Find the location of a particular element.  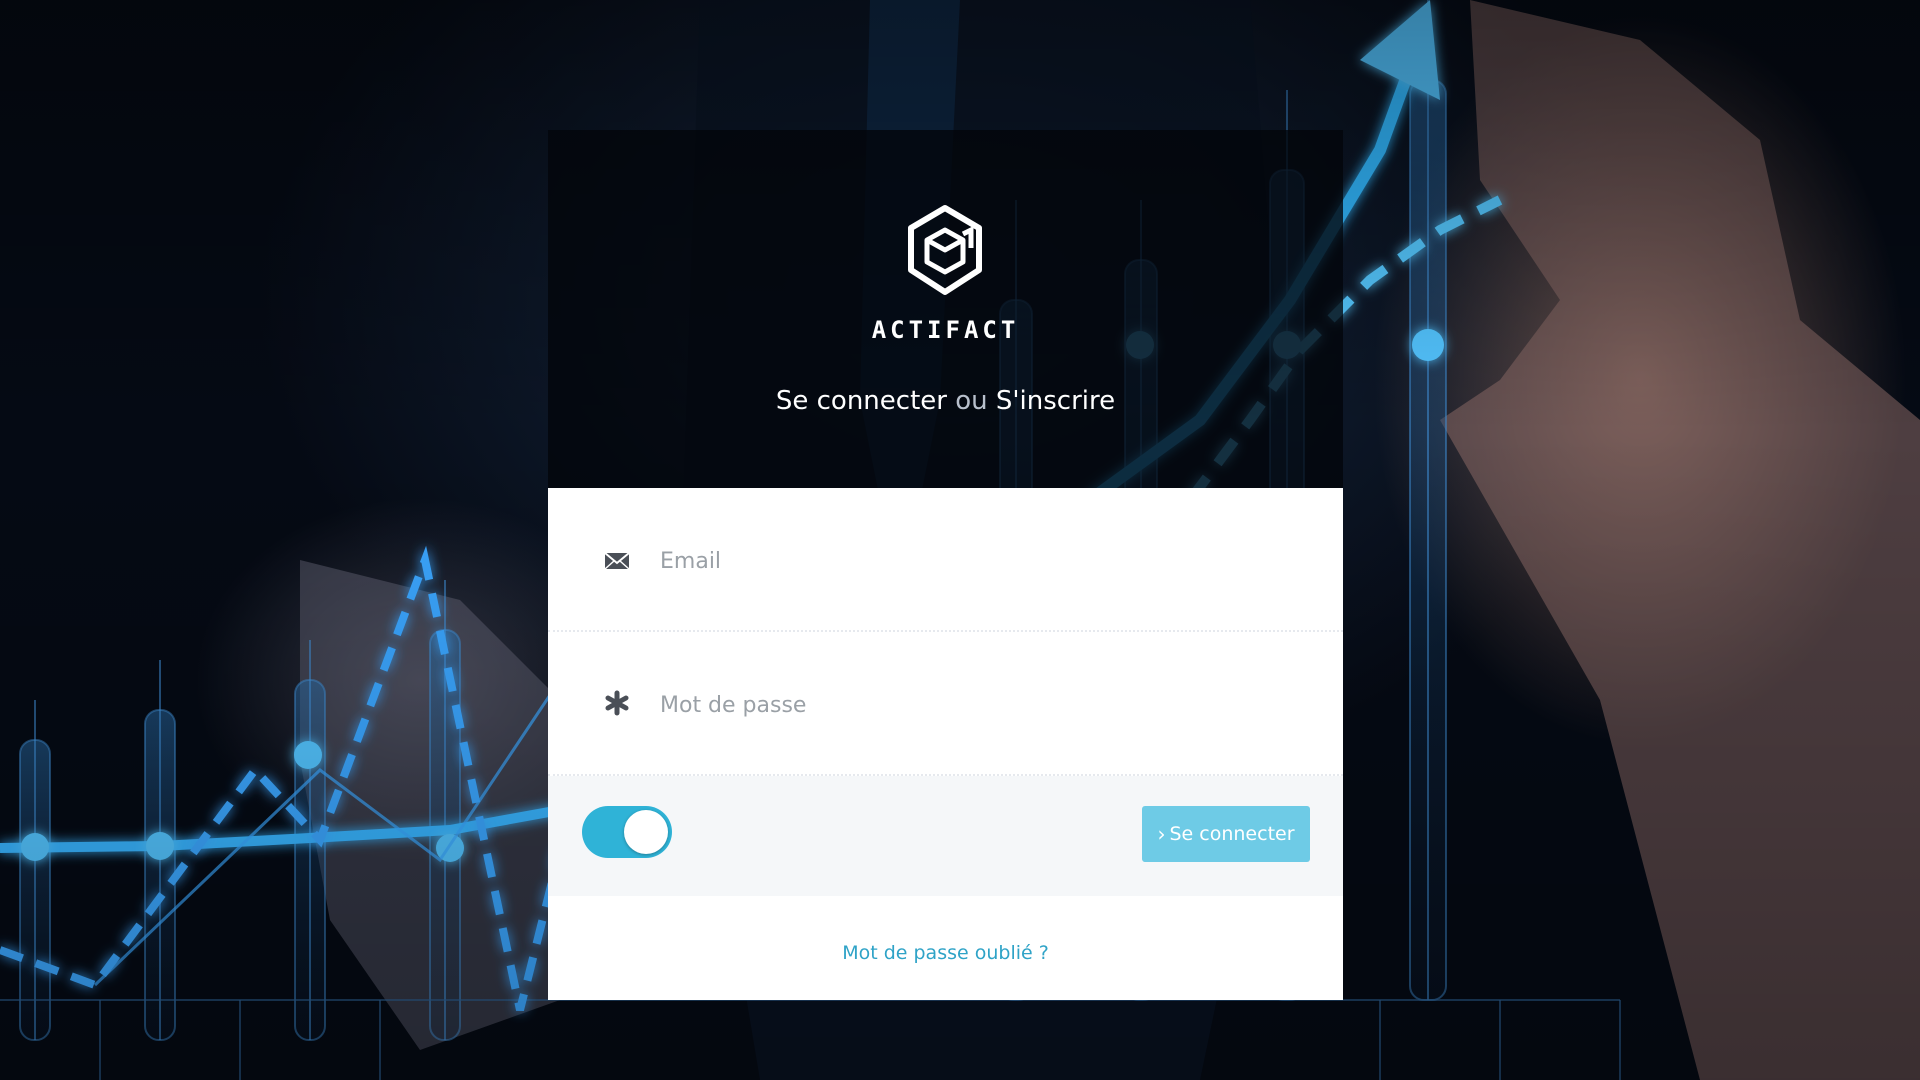

form-actions: › Se connecter is located at coordinates (945, 836).